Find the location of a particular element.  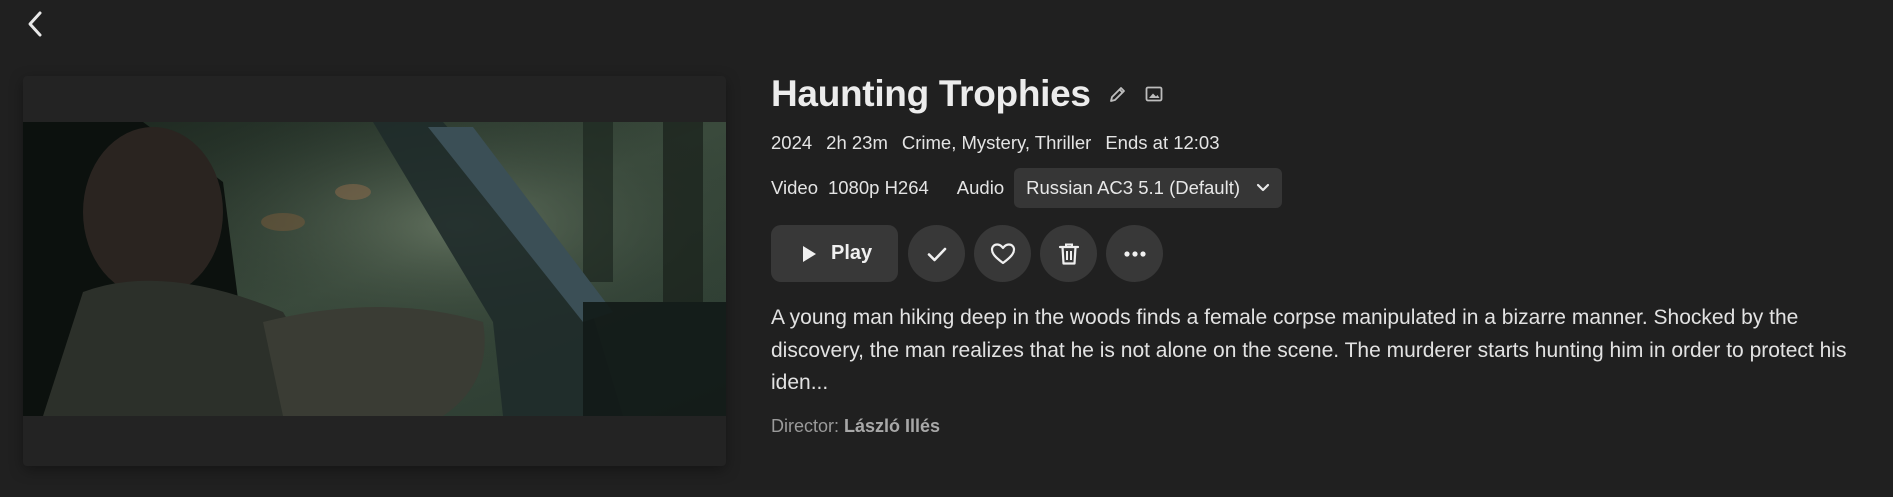

page-title: Haunting Trophies is located at coordinates (931, 93).